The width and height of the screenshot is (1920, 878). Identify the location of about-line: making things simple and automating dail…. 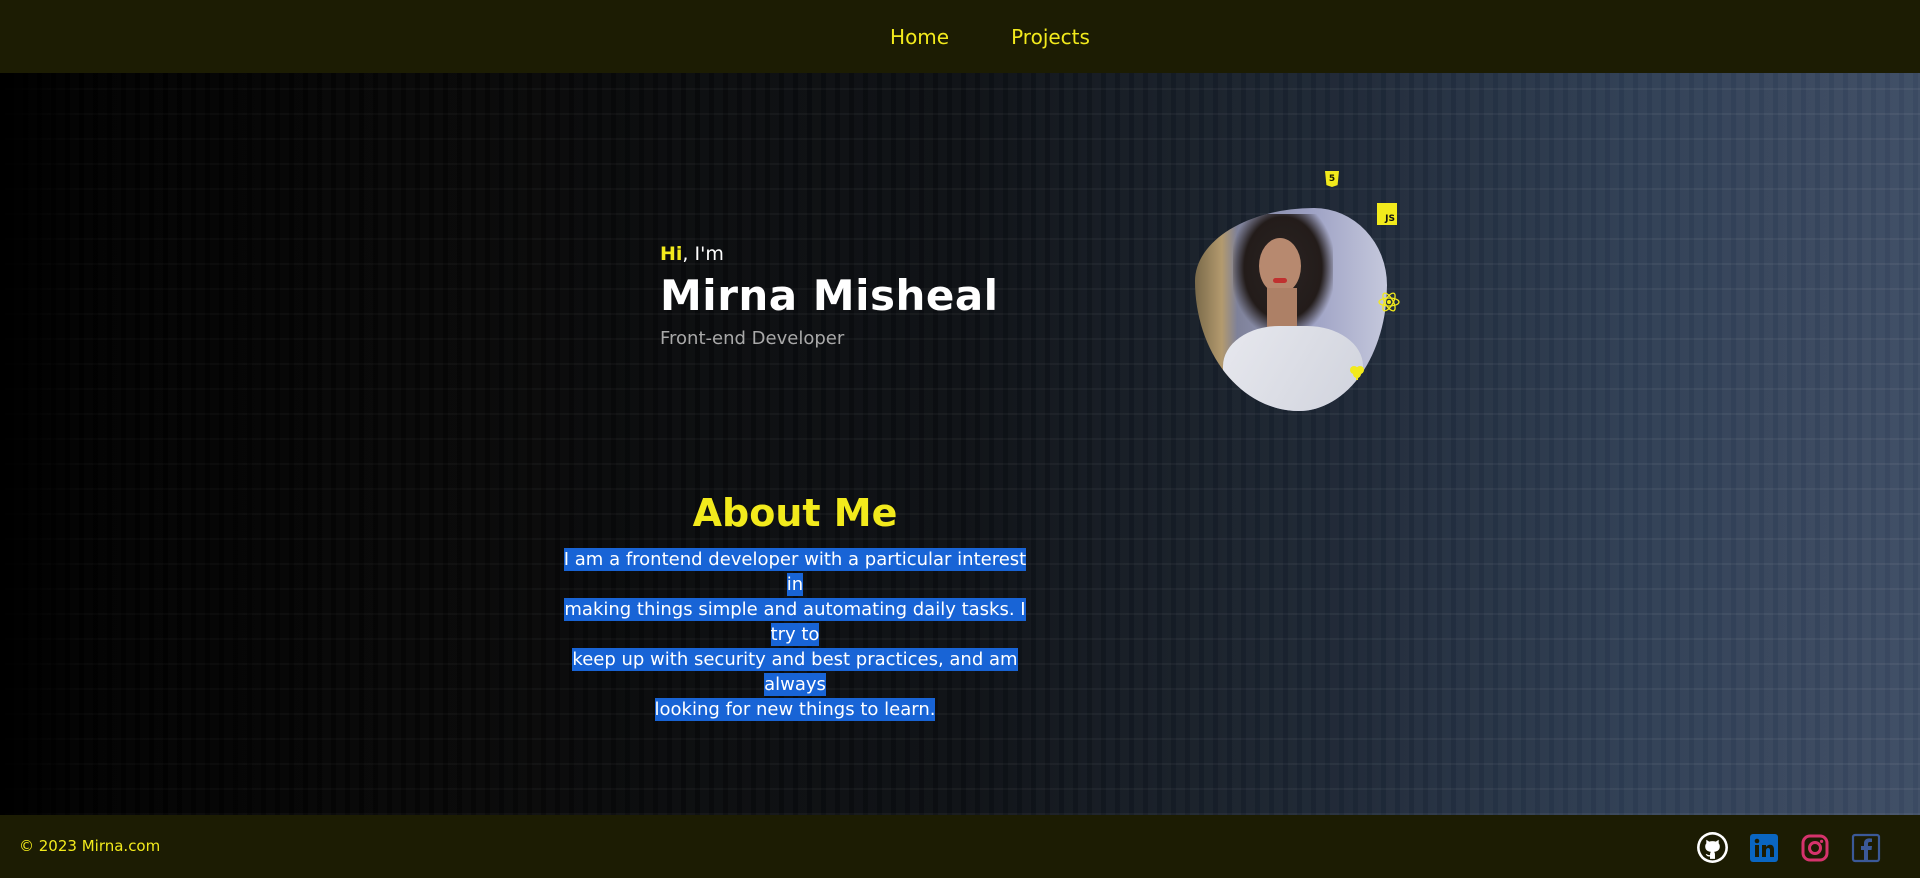
(795, 622).